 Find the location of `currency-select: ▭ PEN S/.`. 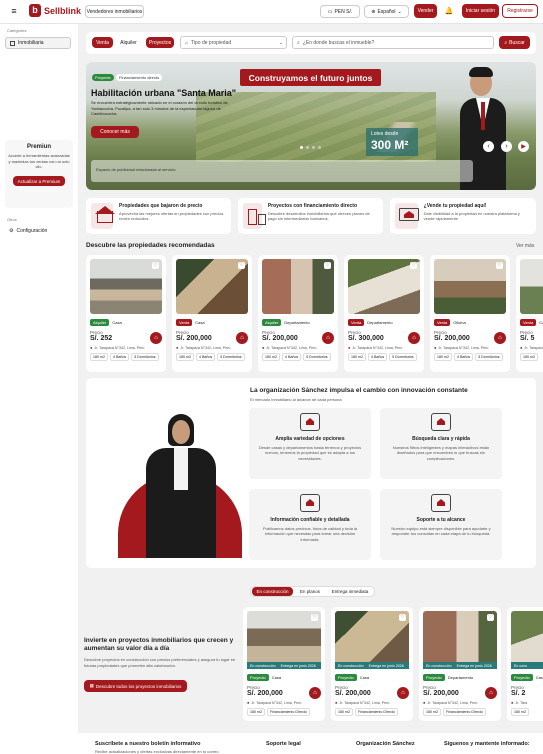

currency-select: ▭ PEN S/. is located at coordinates (340, 11).